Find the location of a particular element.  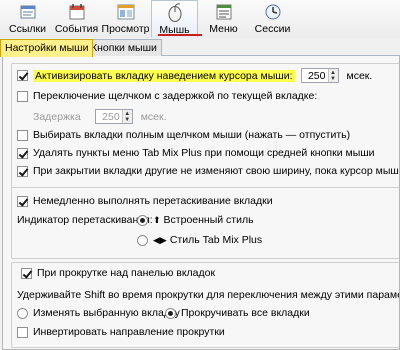

hover-delay-stepper: 250 ▲ ▼ is located at coordinates (319, 75).